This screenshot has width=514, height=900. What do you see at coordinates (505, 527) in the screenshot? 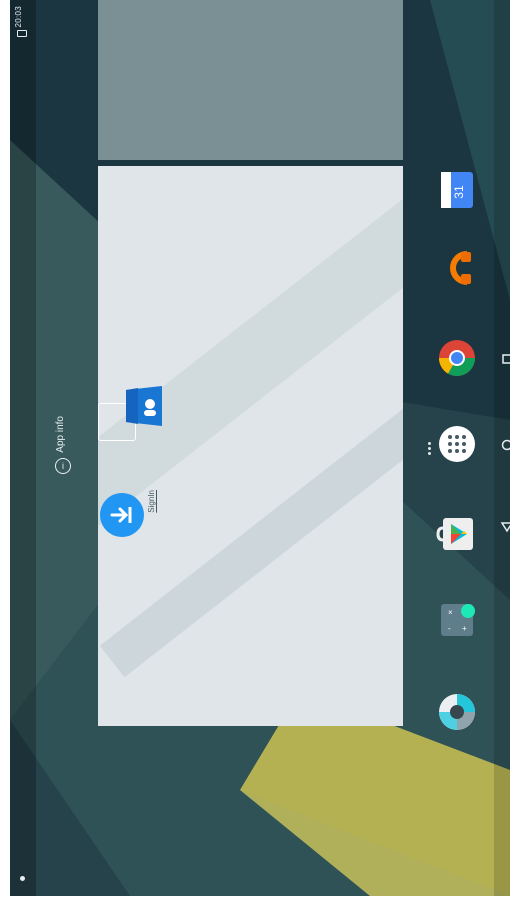
I see `back-button-icon` at bounding box center [505, 527].